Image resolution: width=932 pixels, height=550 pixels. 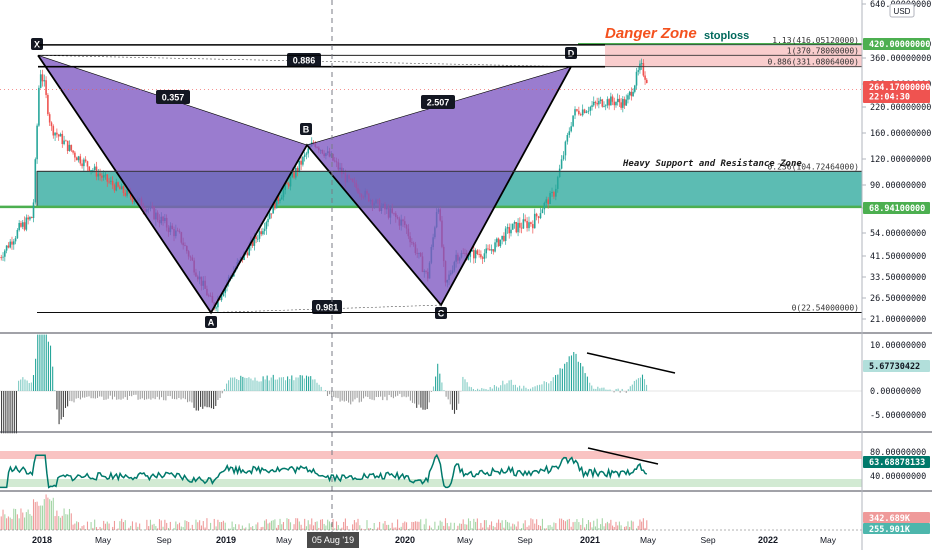 I want to click on rsi-oversold-band, so click(x=431, y=483).